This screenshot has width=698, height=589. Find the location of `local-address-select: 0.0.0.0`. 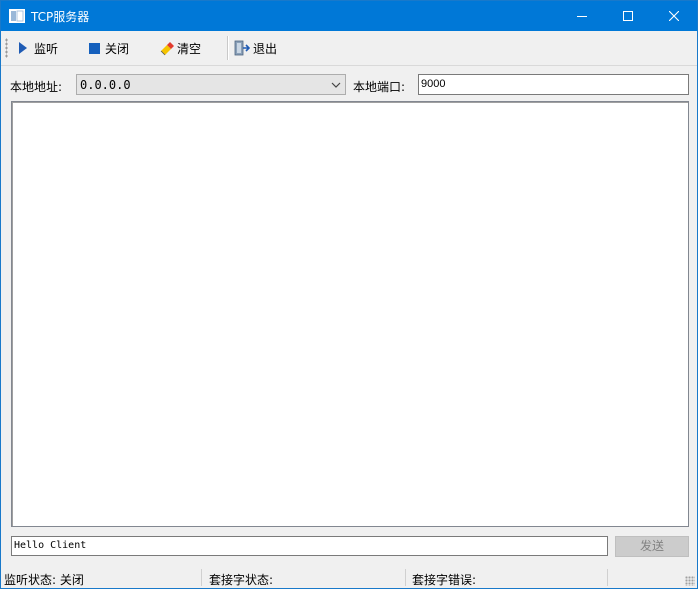

local-address-select: 0.0.0.0 is located at coordinates (211, 84).